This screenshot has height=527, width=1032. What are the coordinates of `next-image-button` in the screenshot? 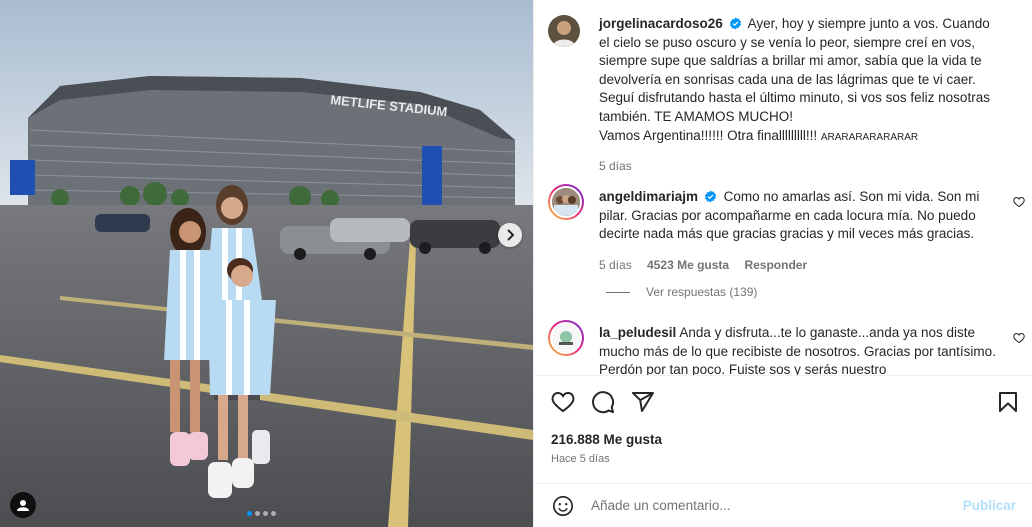 It's located at (510, 235).